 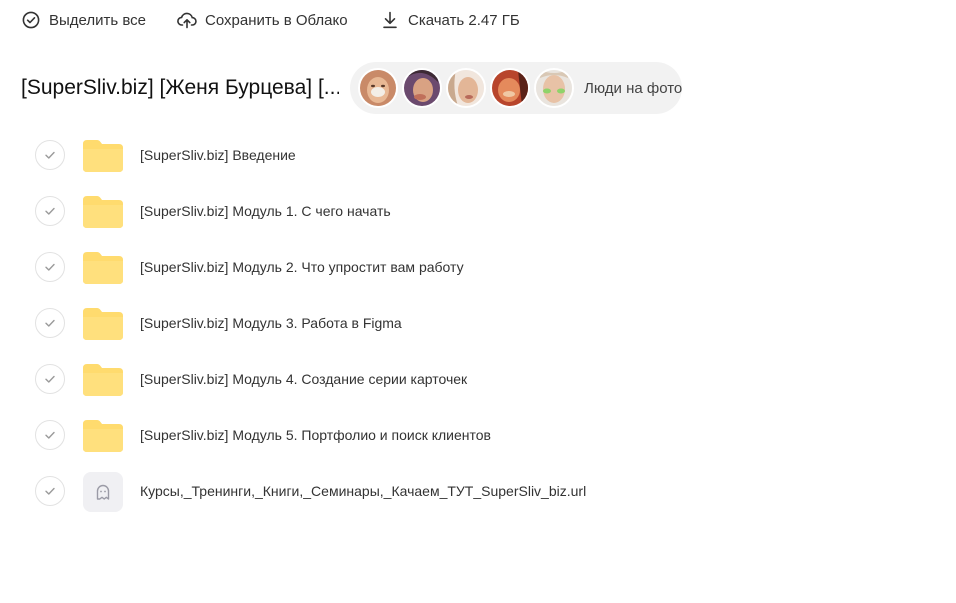 I want to click on select-all-button: Выделить все, so click(x=83, y=20).